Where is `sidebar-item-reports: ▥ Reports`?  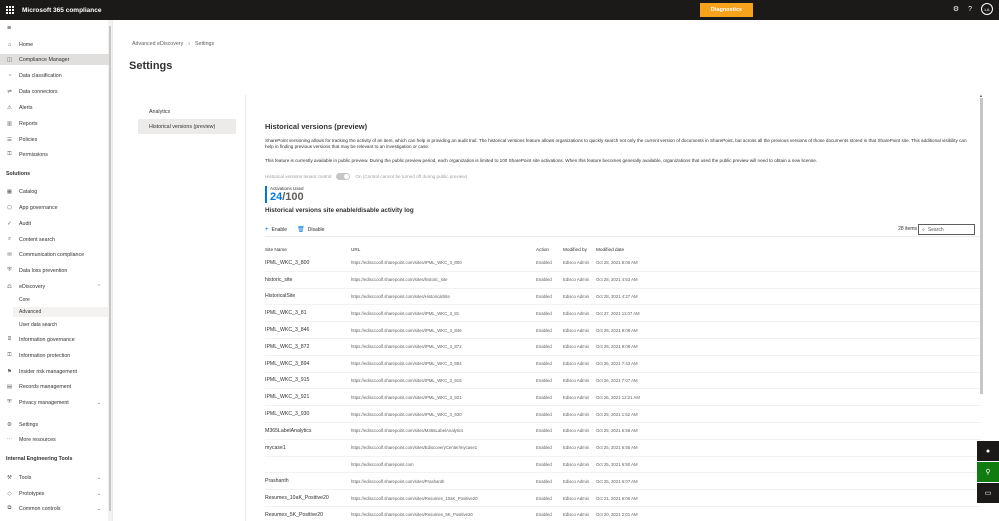
sidebar-item-reports: ▥ Reports is located at coordinates (54, 123).